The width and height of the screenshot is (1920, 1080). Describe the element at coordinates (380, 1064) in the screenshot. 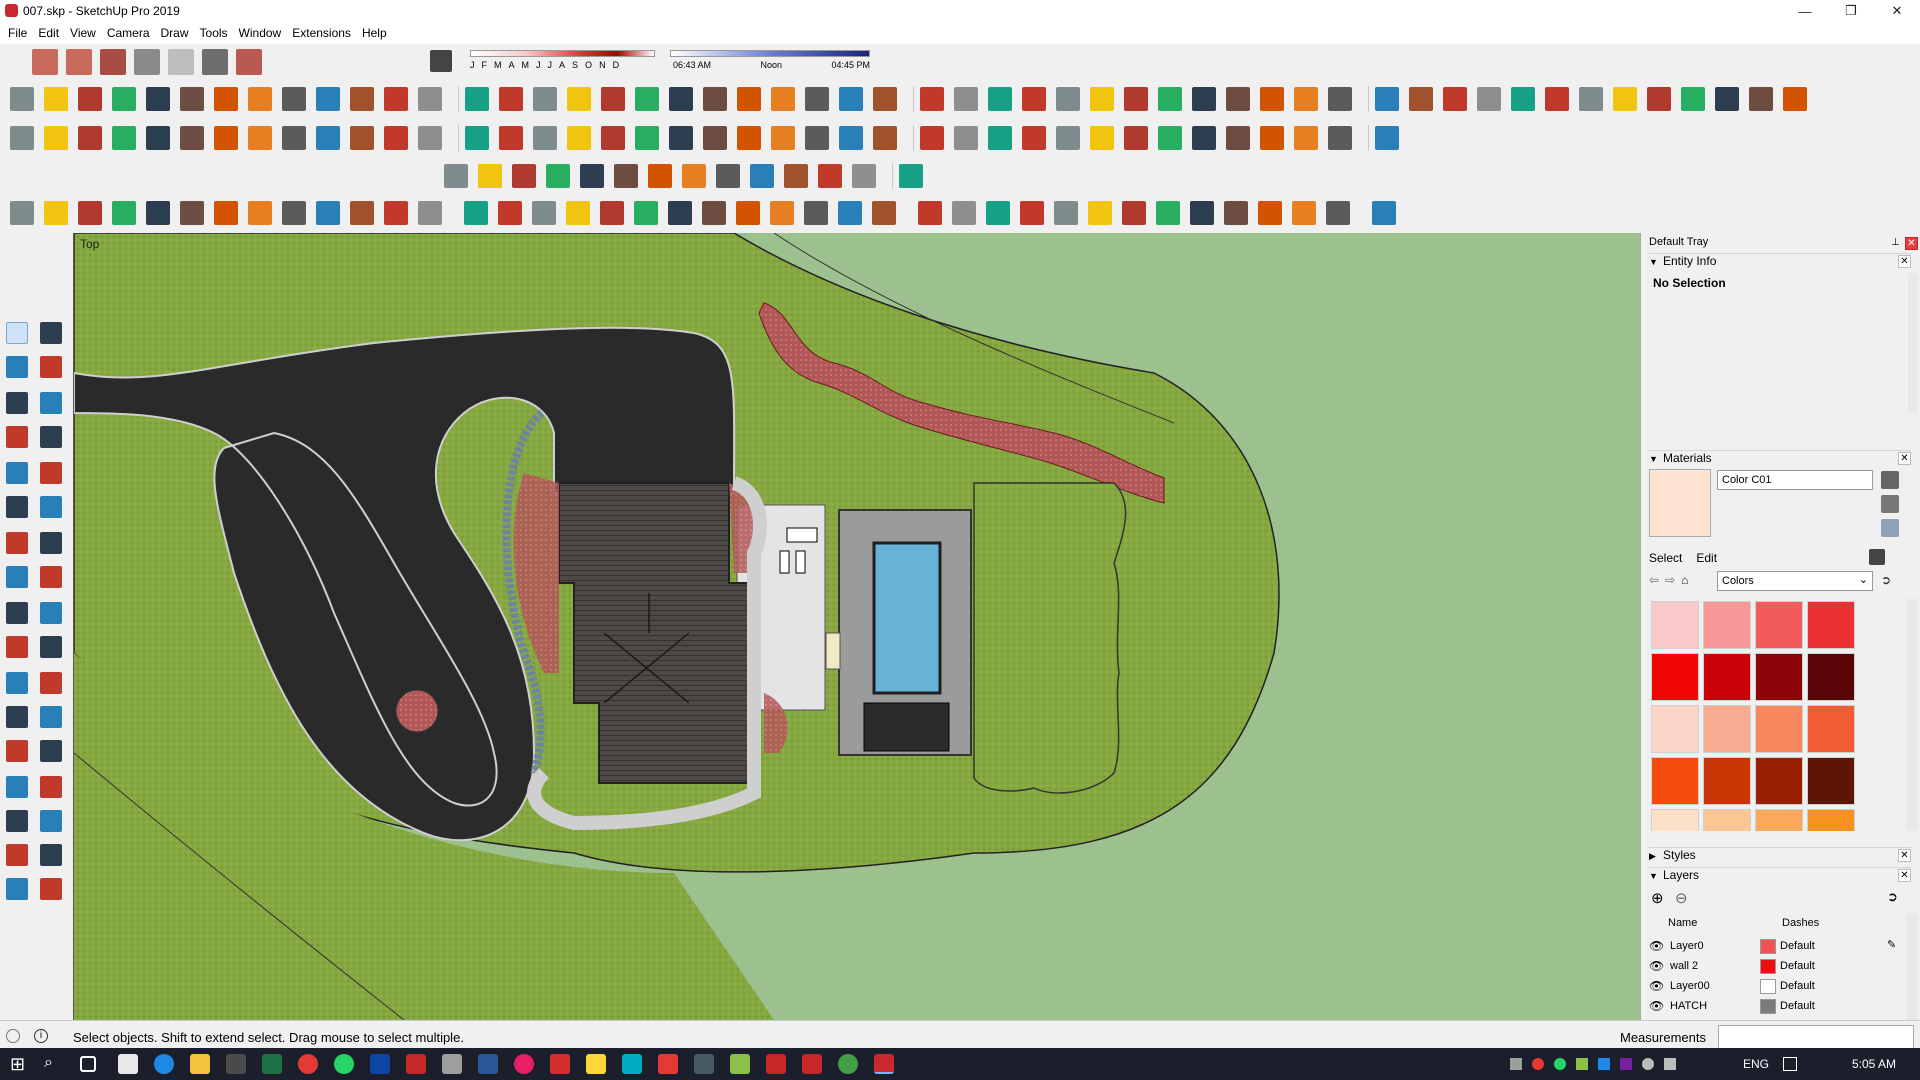

I see `photoshop-icon` at that location.